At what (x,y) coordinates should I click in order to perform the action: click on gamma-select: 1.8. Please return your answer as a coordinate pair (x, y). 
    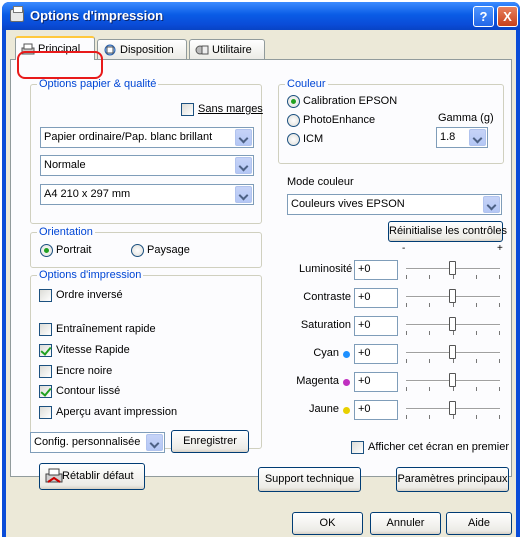
    Looking at the image, I should click on (462, 137).